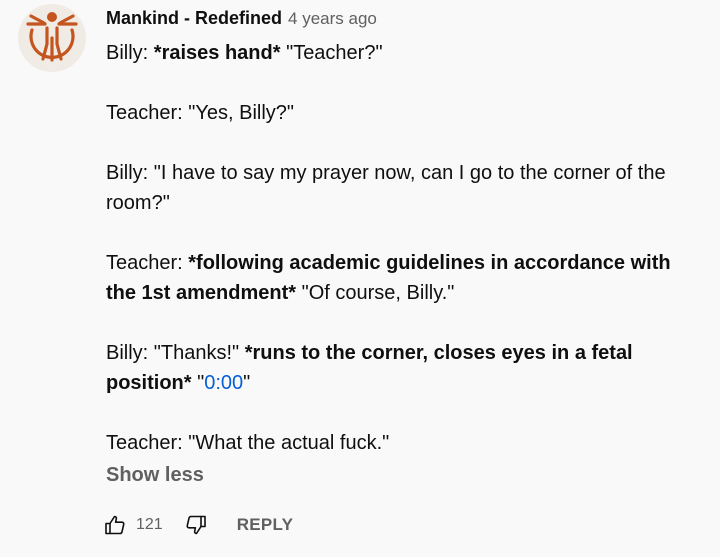 Image resolution: width=720 pixels, height=557 pixels. I want to click on vitruvian-logo-icon, so click(52, 37).